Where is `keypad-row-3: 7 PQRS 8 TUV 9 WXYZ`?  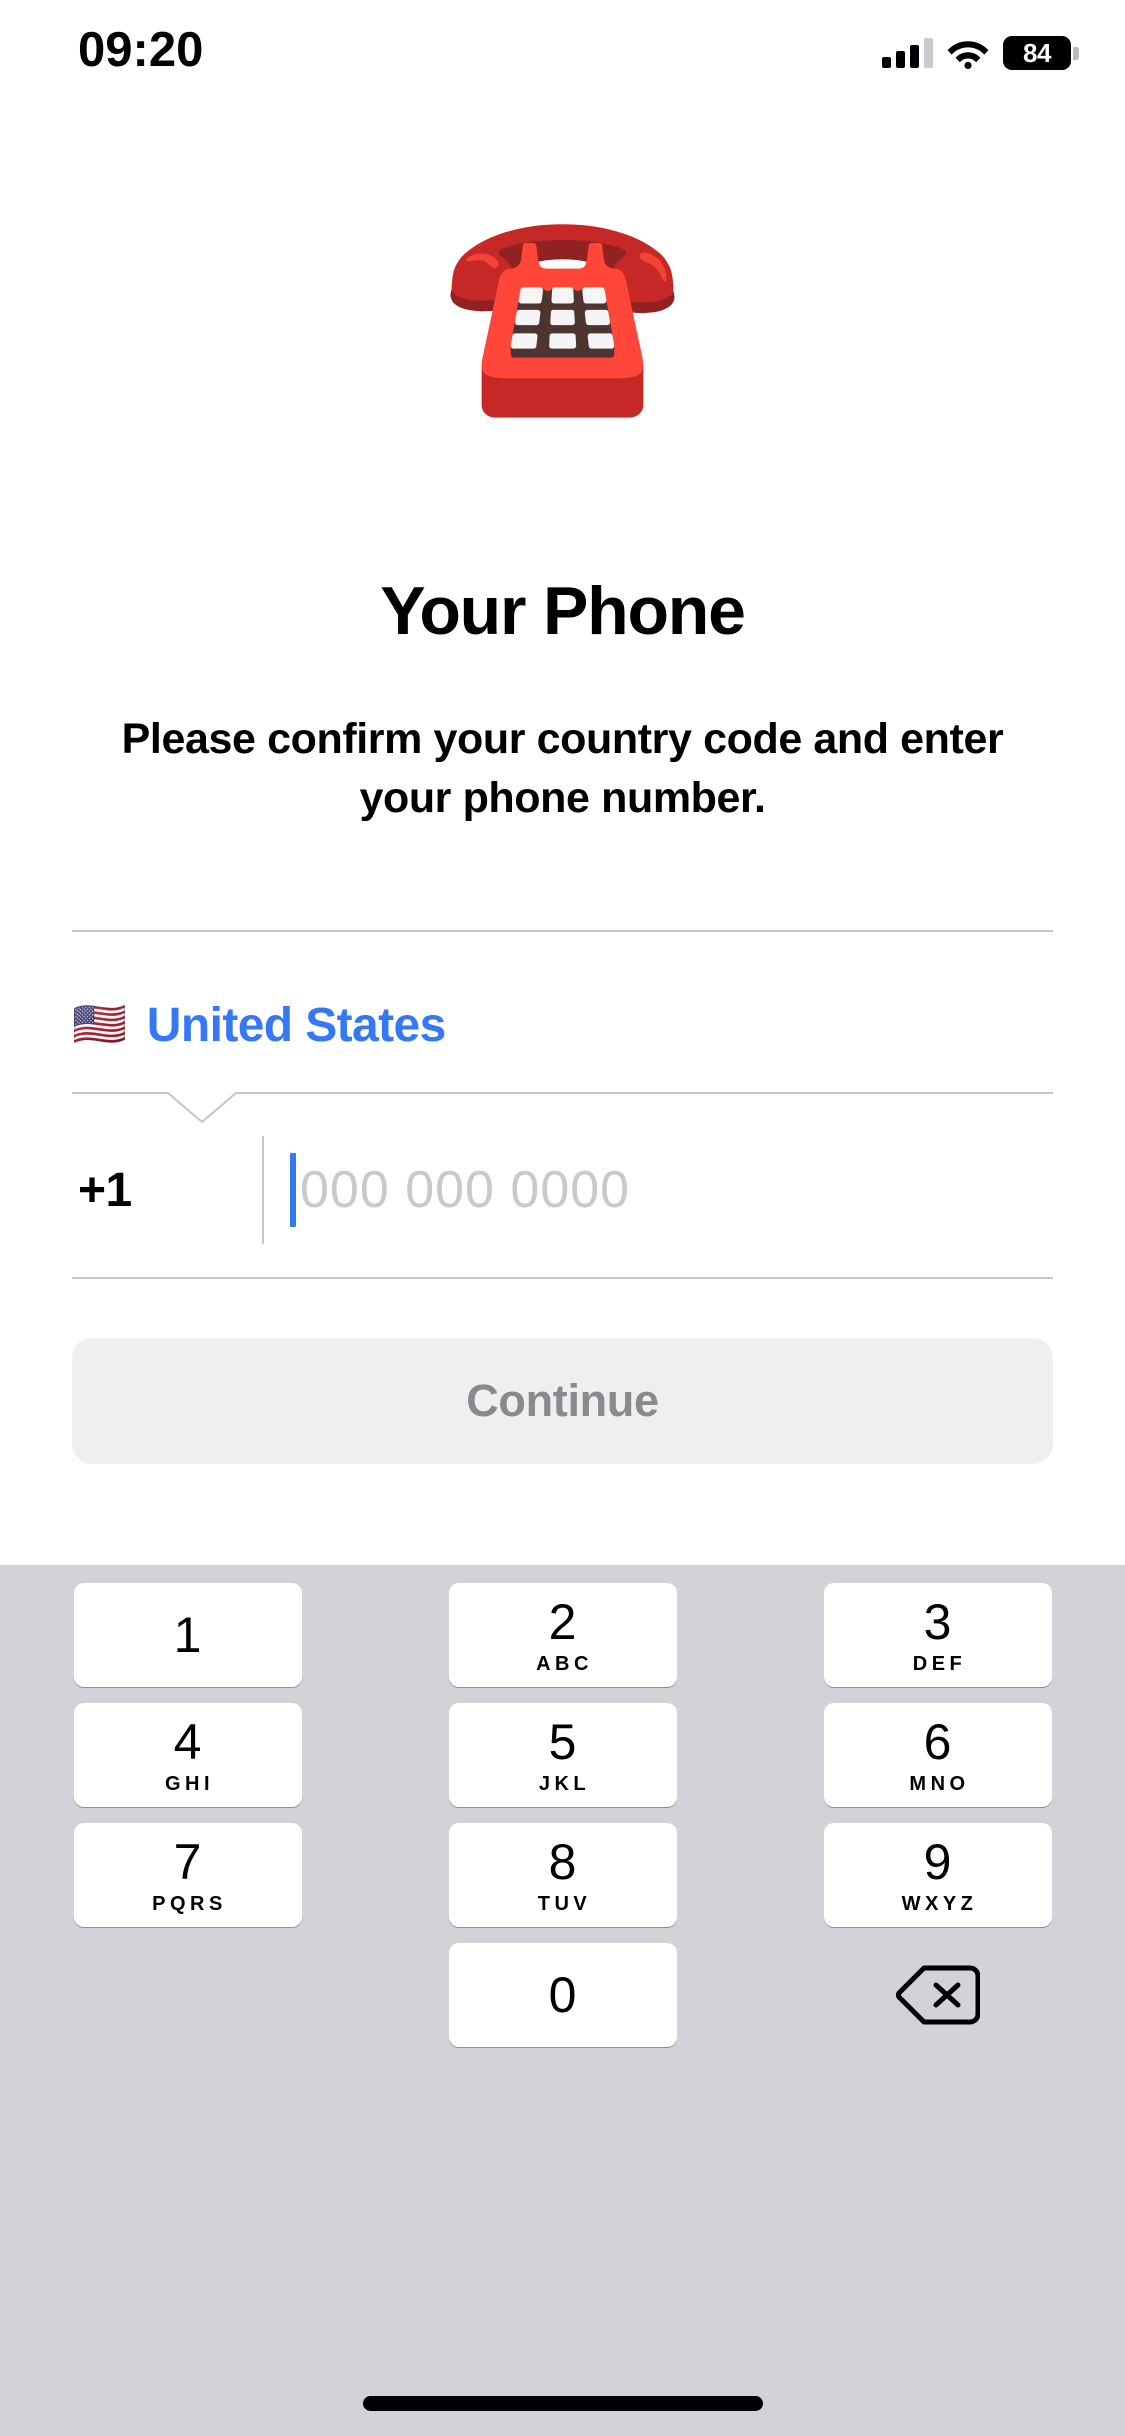 keypad-row-3: 7 PQRS 8 TUV 9 WXYZ is located at coordinates (562, 1875).